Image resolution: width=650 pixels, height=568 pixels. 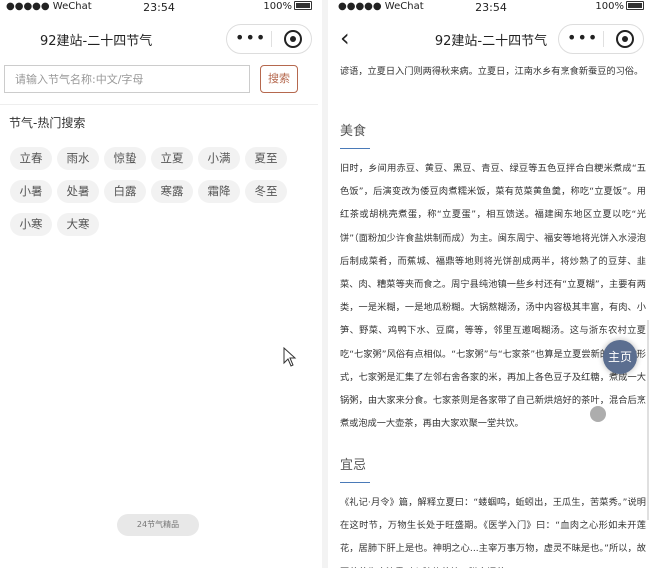 What do you see at coordinates (598, 414) in the screenshot?
I see `touch-indicator` at bounding box center [598, 414].